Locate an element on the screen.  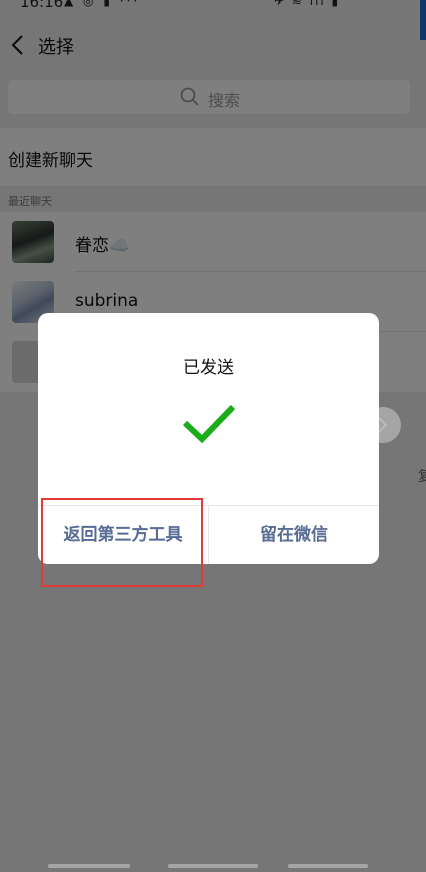
stay-in-wechat-button: 留在微信 is located at coordinates (294, 535).